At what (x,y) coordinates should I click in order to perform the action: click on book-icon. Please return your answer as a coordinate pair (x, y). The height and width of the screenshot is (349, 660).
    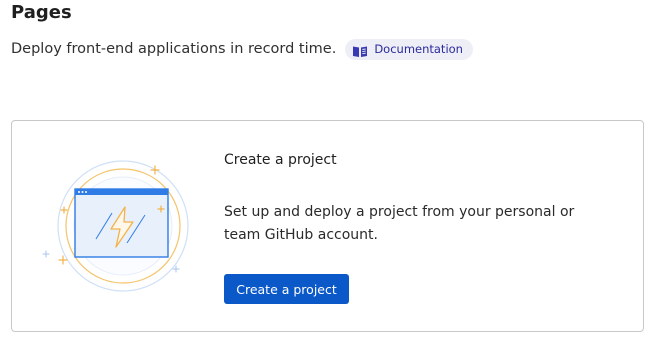
    Looking at the image, I should click on (360, 50).